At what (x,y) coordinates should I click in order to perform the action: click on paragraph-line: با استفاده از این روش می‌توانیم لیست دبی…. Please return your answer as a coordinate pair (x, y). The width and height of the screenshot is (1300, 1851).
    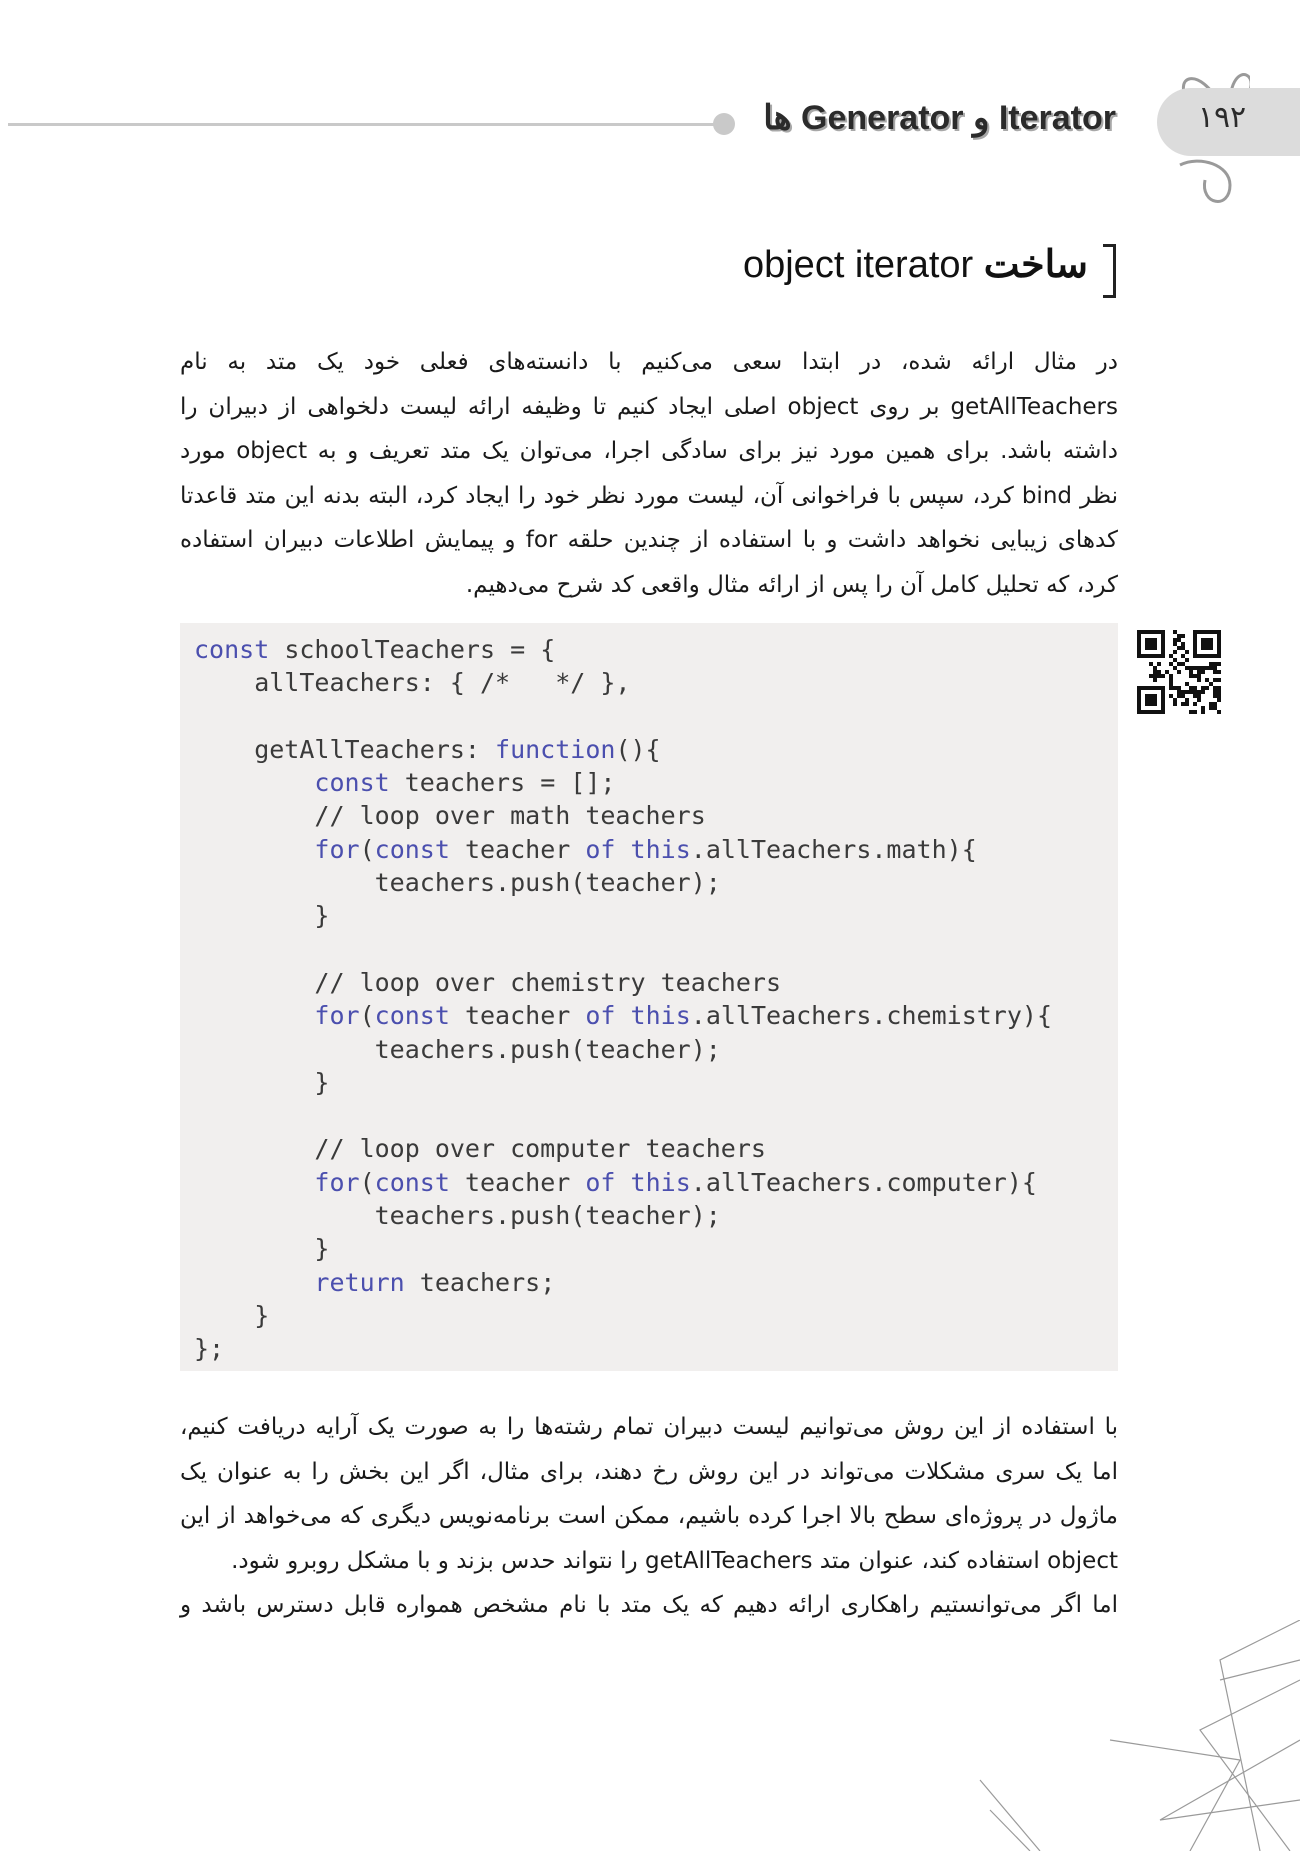
    Looking at the image, I should click on (649, 1427).